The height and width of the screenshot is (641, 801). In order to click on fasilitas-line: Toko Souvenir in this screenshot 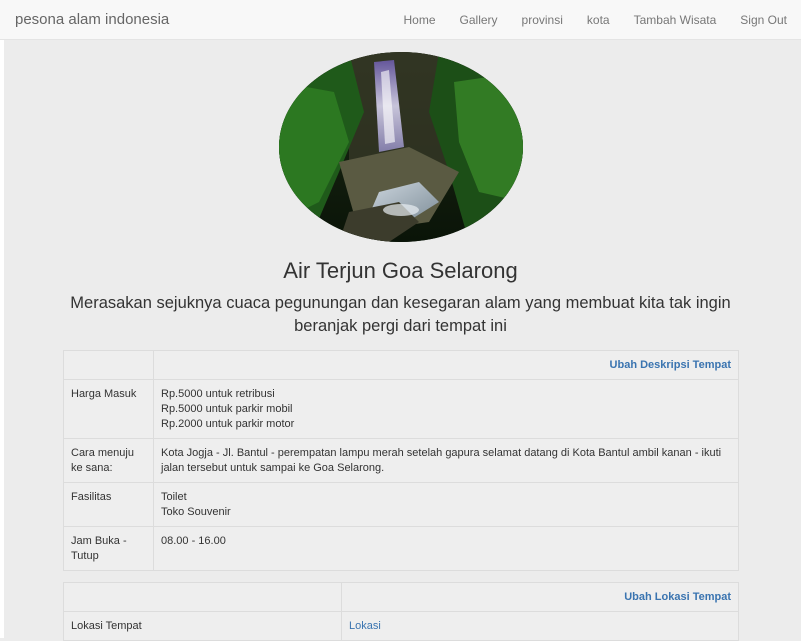, I will do `click(196, 512)`.